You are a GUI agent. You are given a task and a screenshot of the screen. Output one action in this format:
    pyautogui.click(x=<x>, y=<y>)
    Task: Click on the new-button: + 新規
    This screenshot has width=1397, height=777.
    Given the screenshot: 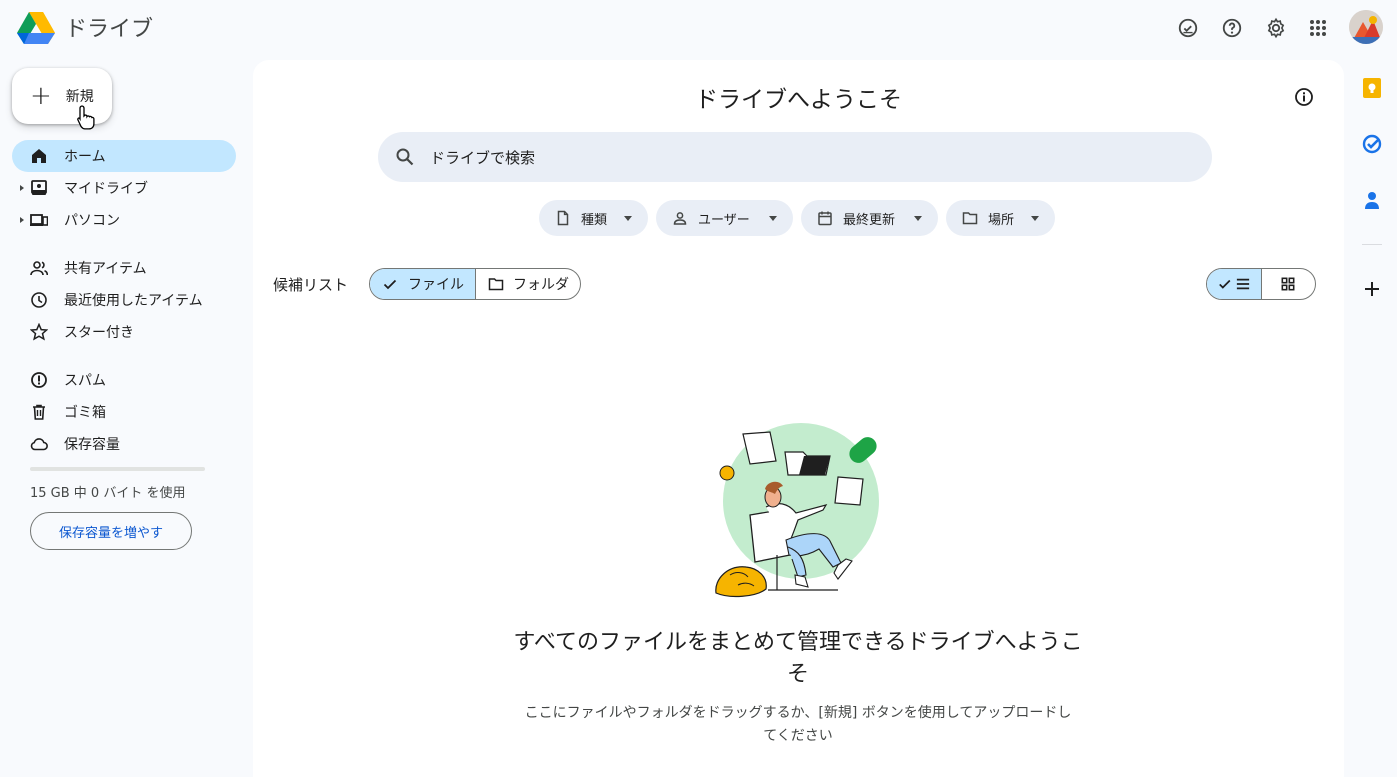 What is the action you would take?
    pyautogui.click(x=62, y=96)
    